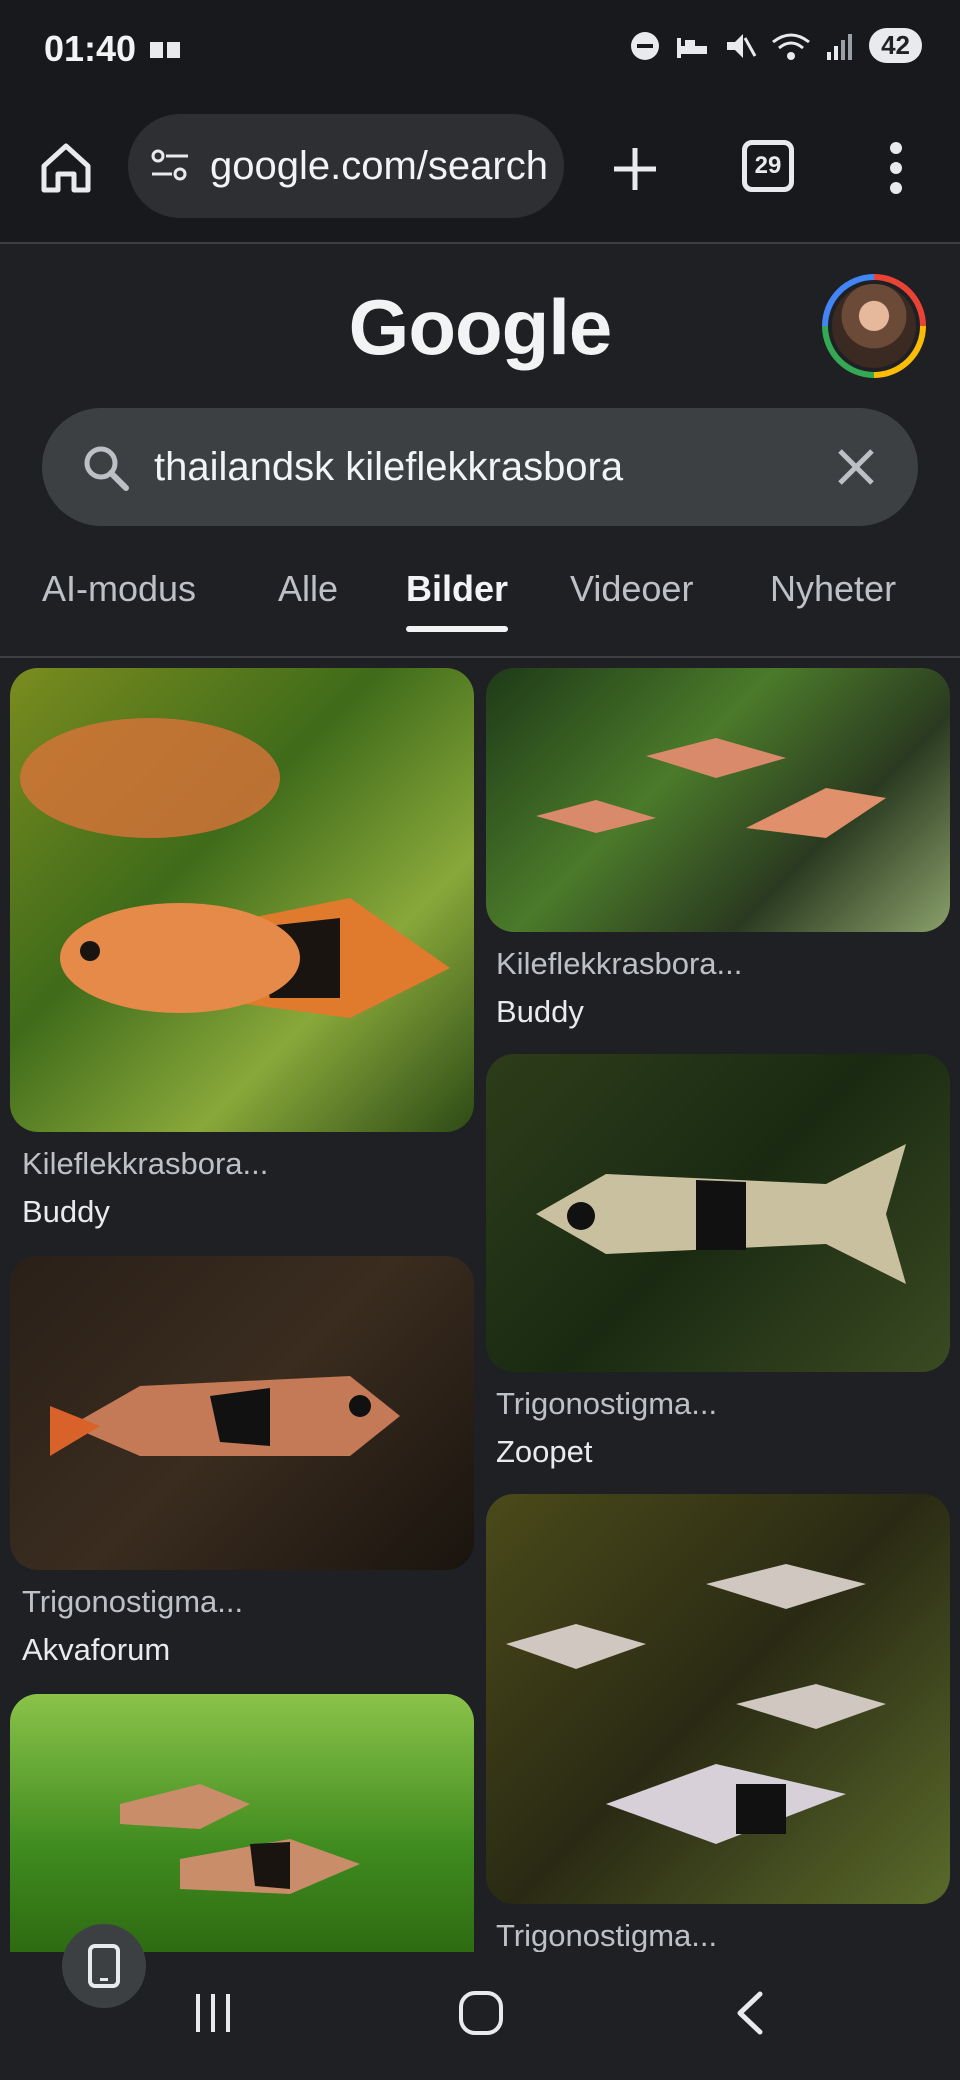 This screenshot has width=960, height=2080. Describe the element at coordinates (480, 50) in the screenshot. I see `status-bar: 01:40 42` at that location.